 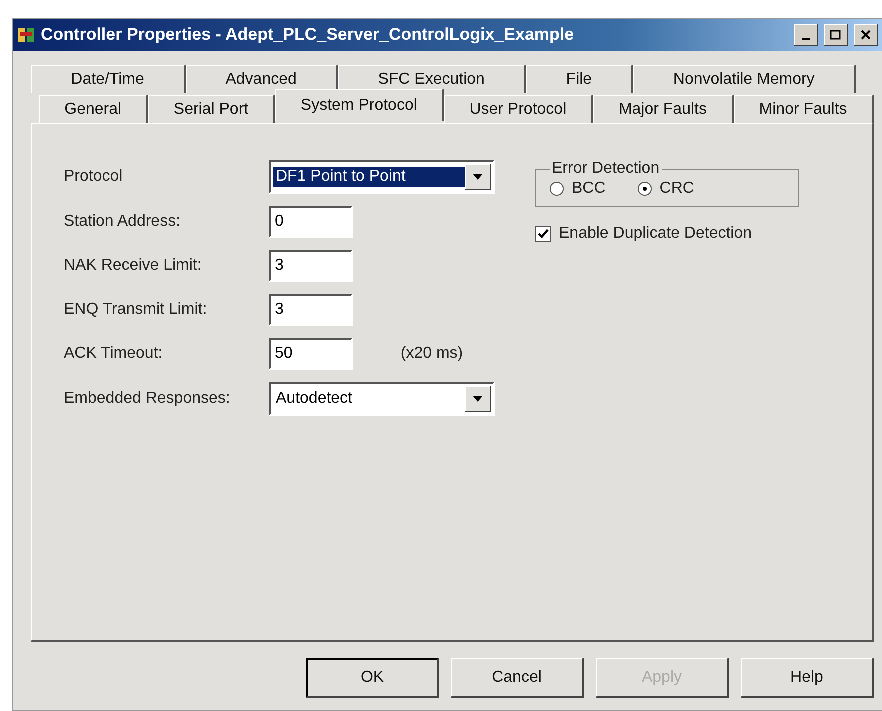 What do you see at coordinates (372, 678) in the screenshot?
I see `dialog-button: OK` at bounding box center [372, 678].